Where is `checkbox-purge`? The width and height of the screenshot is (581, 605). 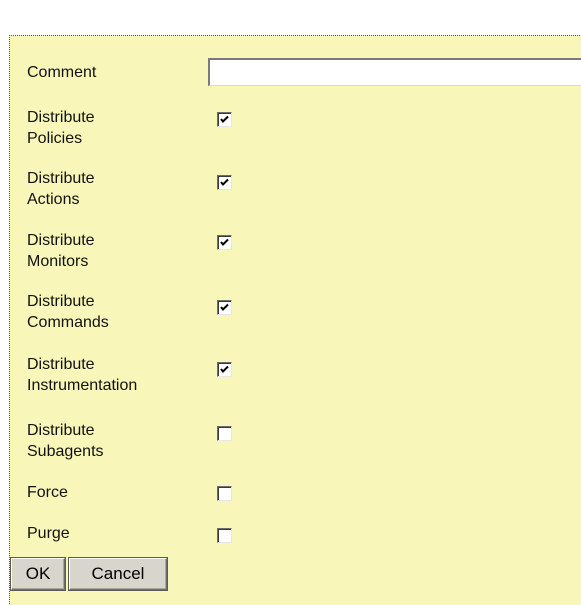 checkbox-purge is located at coordinates (224, 535).